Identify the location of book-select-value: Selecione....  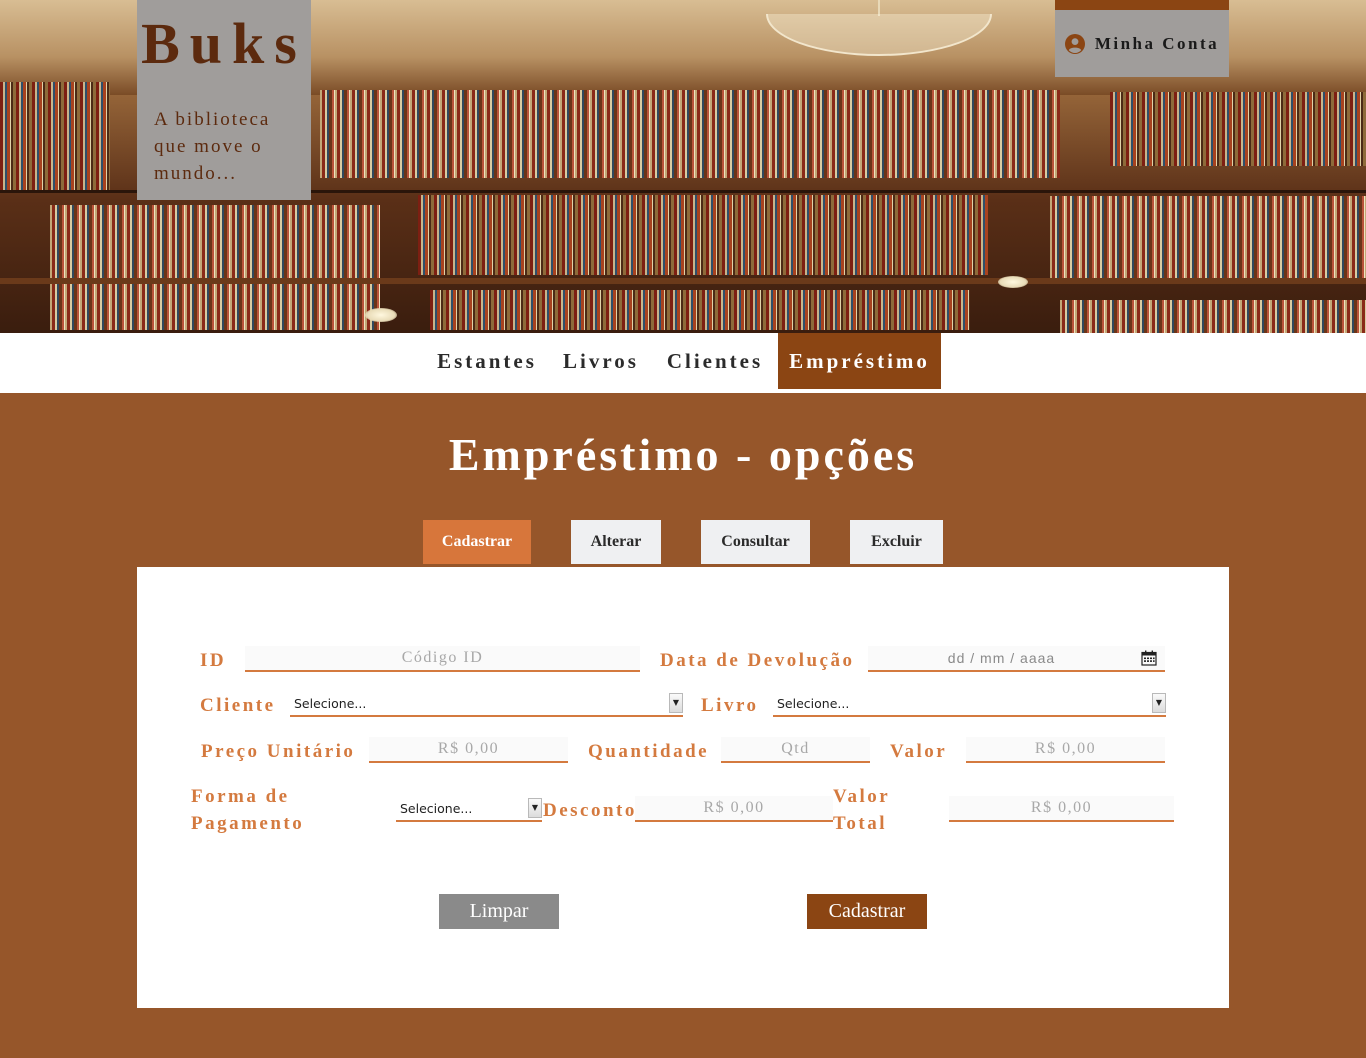
(813, 703).